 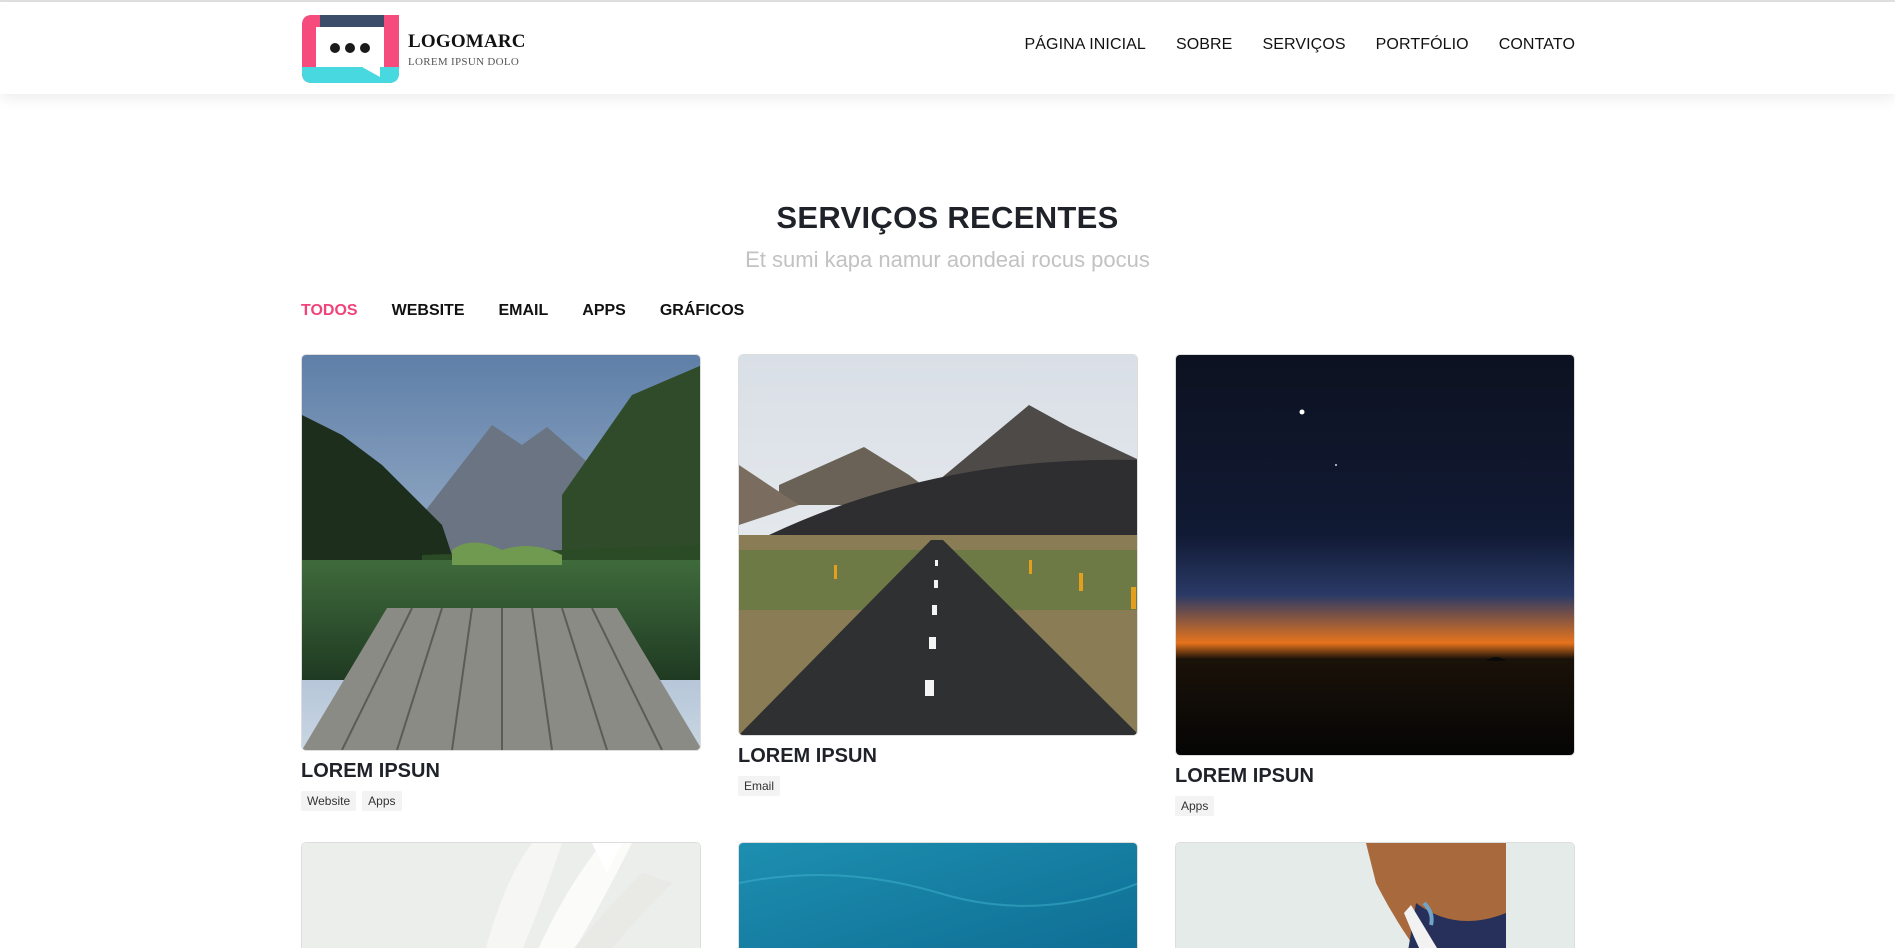 I want to click on filter-apps: APPS, so click(x=604, y=311).